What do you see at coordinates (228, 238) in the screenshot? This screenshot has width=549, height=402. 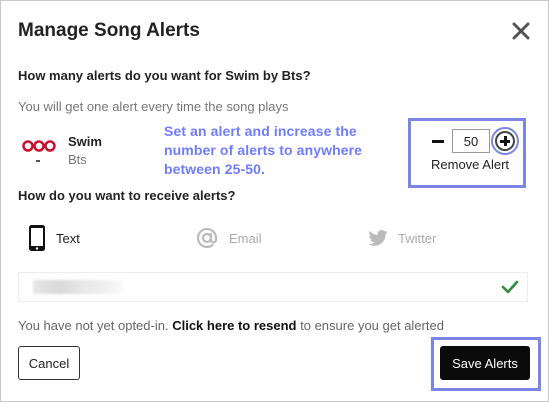 I see `method-email-option: Email` at bounding box center [228, 238].